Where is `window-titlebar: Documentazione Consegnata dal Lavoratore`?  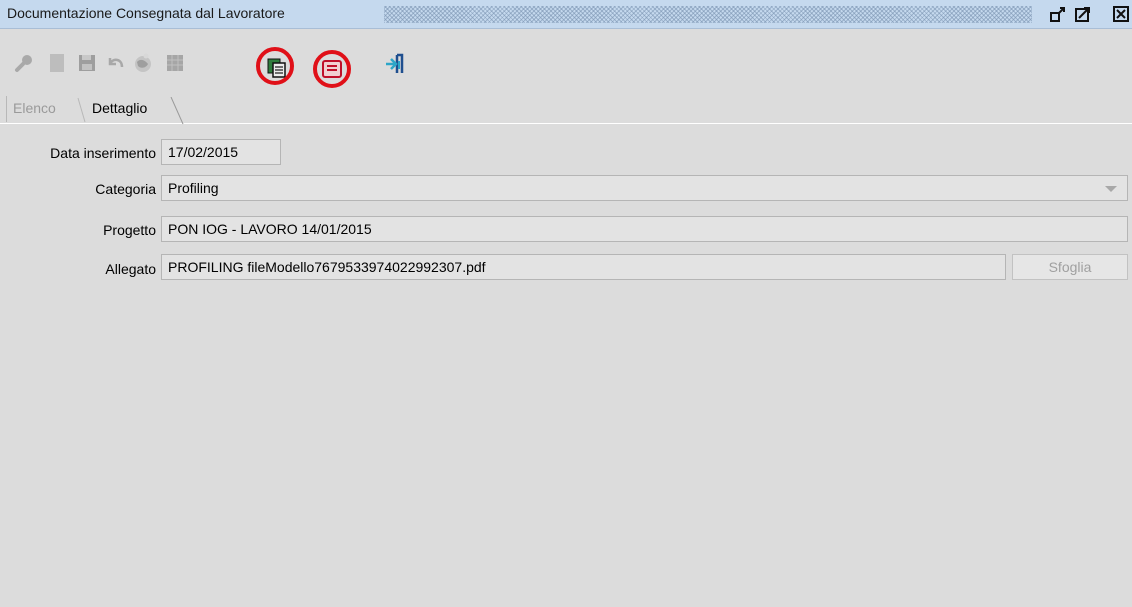
window-titlebar: Documentazione Consegnata dal Lavoratore is located at coordinates (566, 14).